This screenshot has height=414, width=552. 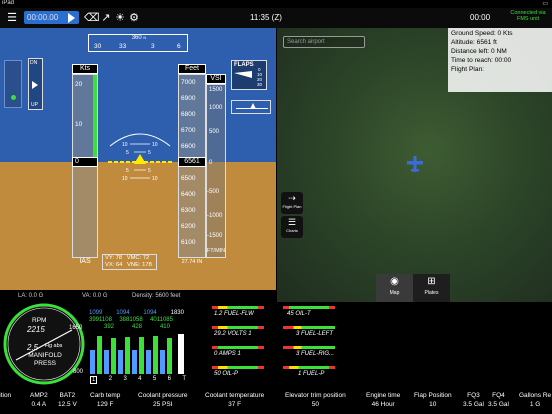 I want to click on egt-cht-bars, so click(x=137, y=354).